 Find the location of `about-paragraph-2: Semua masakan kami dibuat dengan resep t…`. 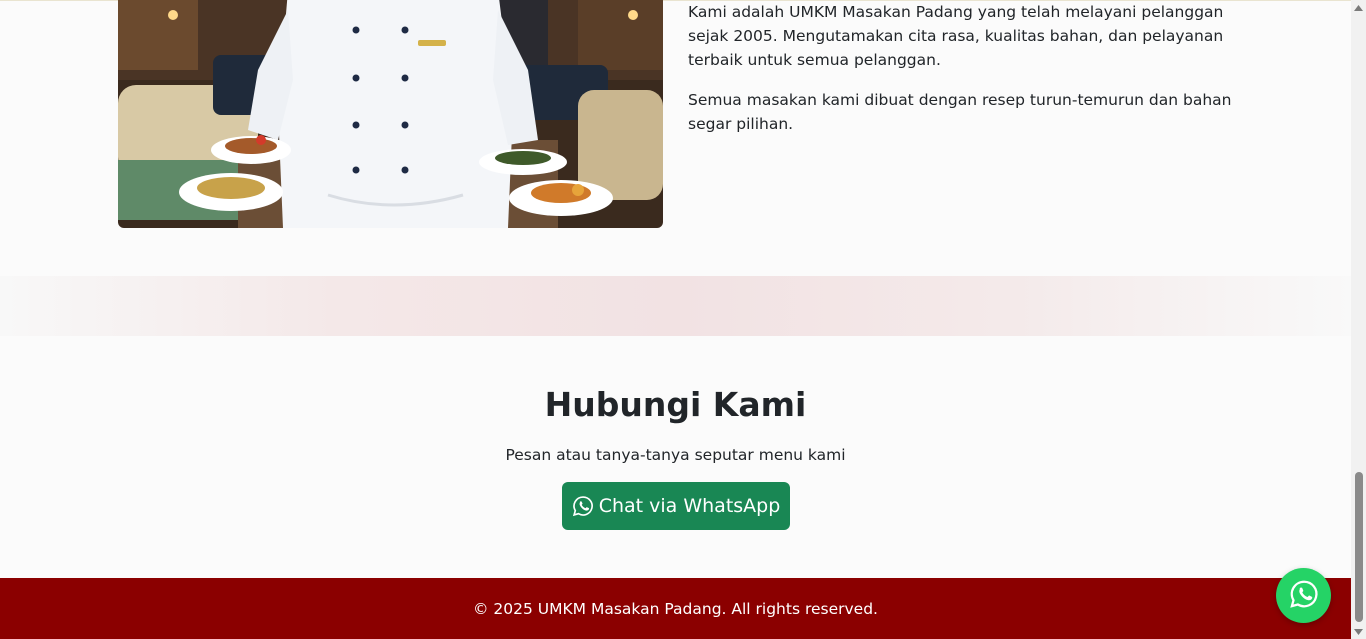

about-paragraph-2: Semua masakan kami dibuat dengan resep t… is located at coordinates (960, 112).